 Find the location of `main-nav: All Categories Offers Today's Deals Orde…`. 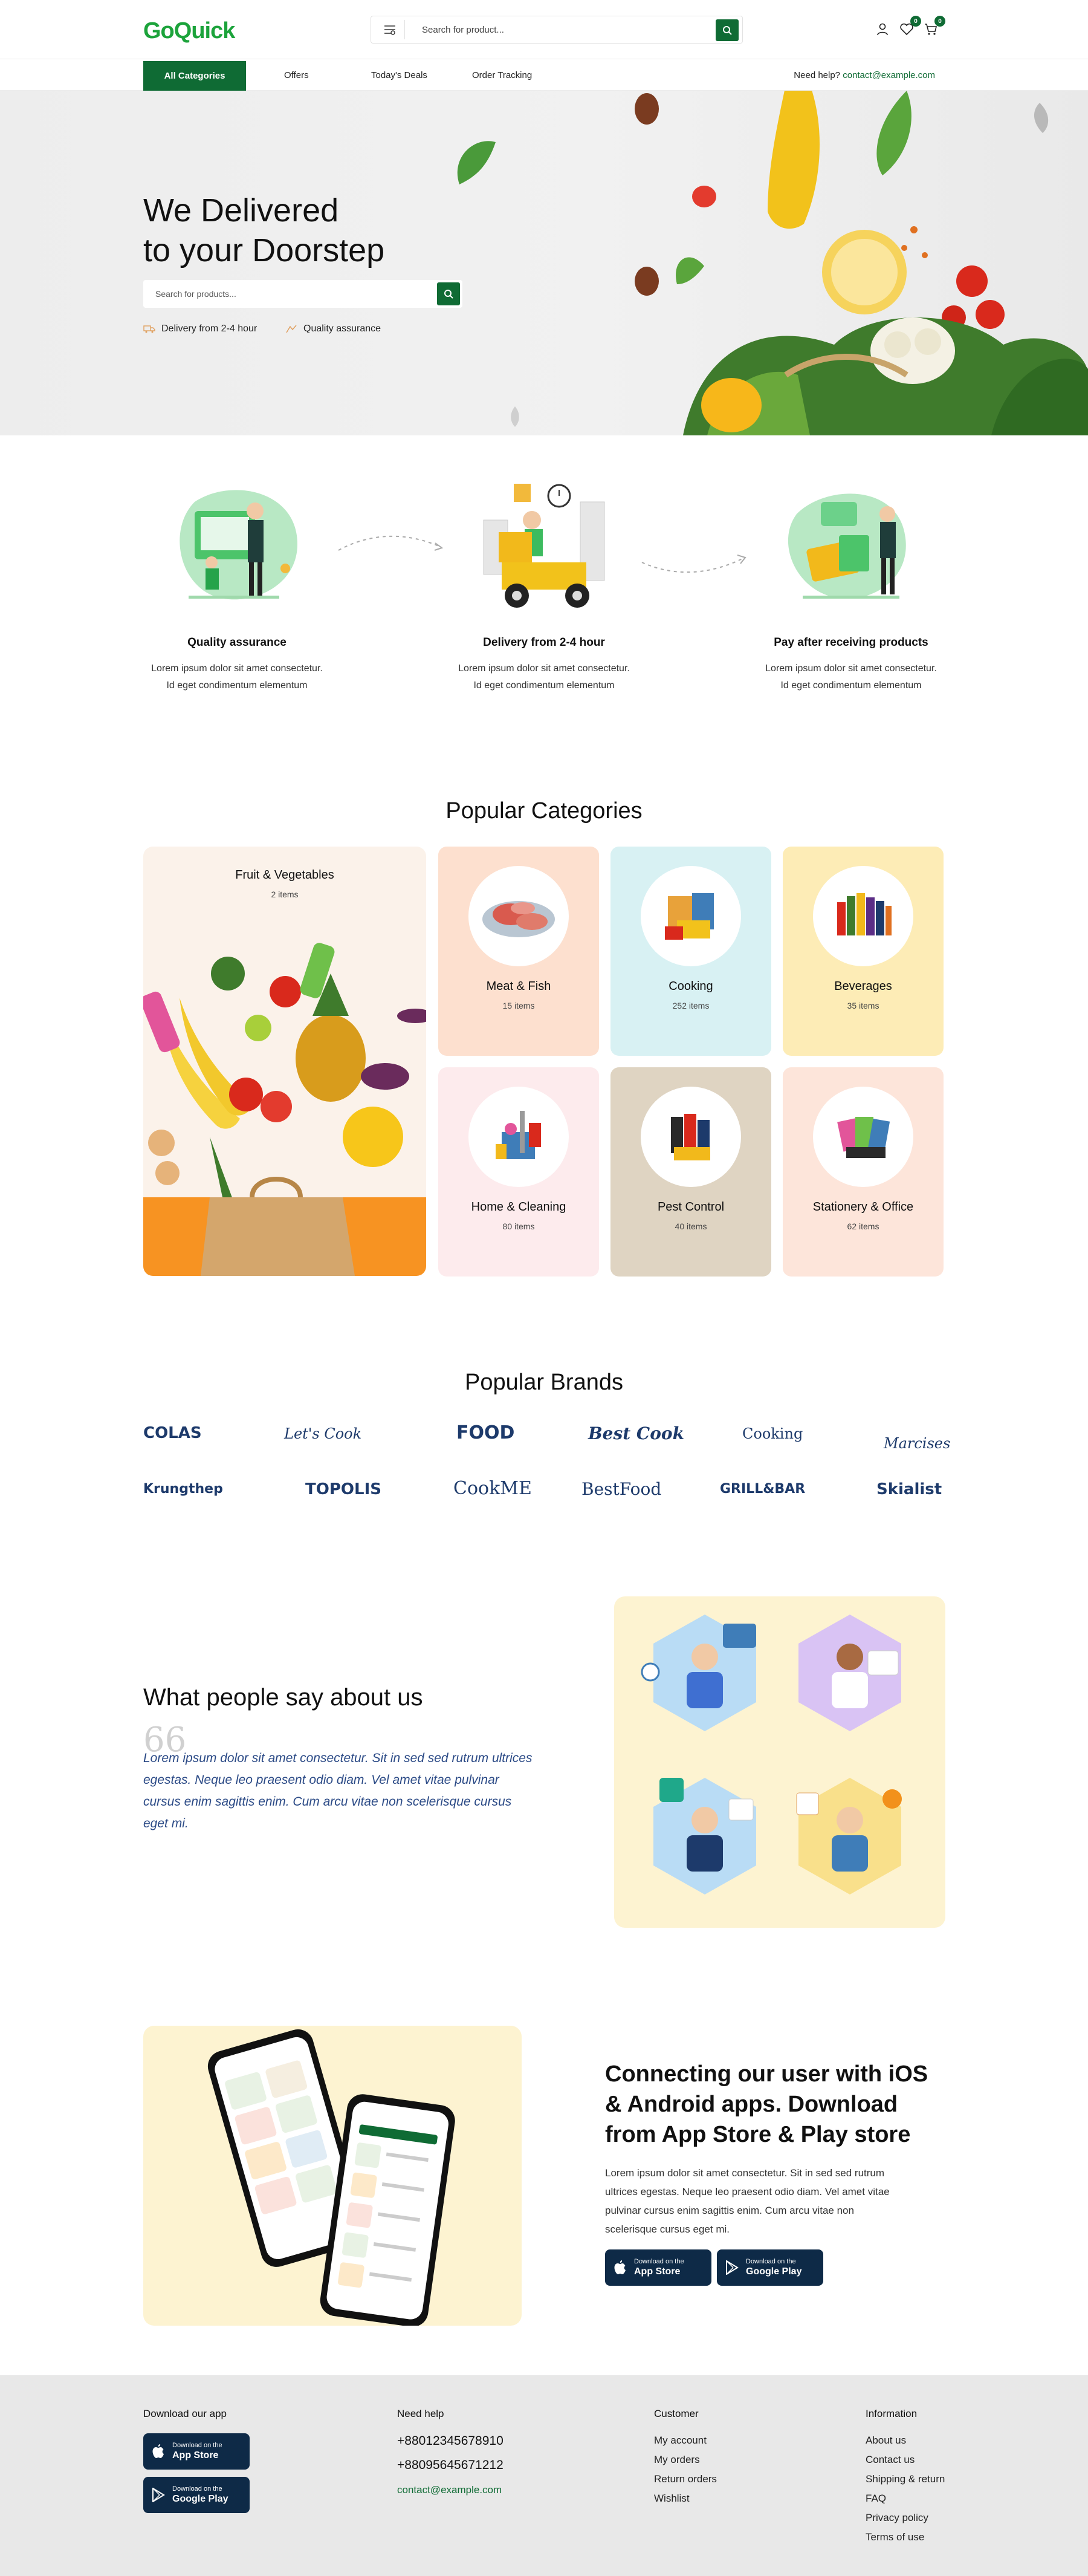

main-nav: All Categories Offers Today's Deals Orde… is located at coordinates (544, 75).